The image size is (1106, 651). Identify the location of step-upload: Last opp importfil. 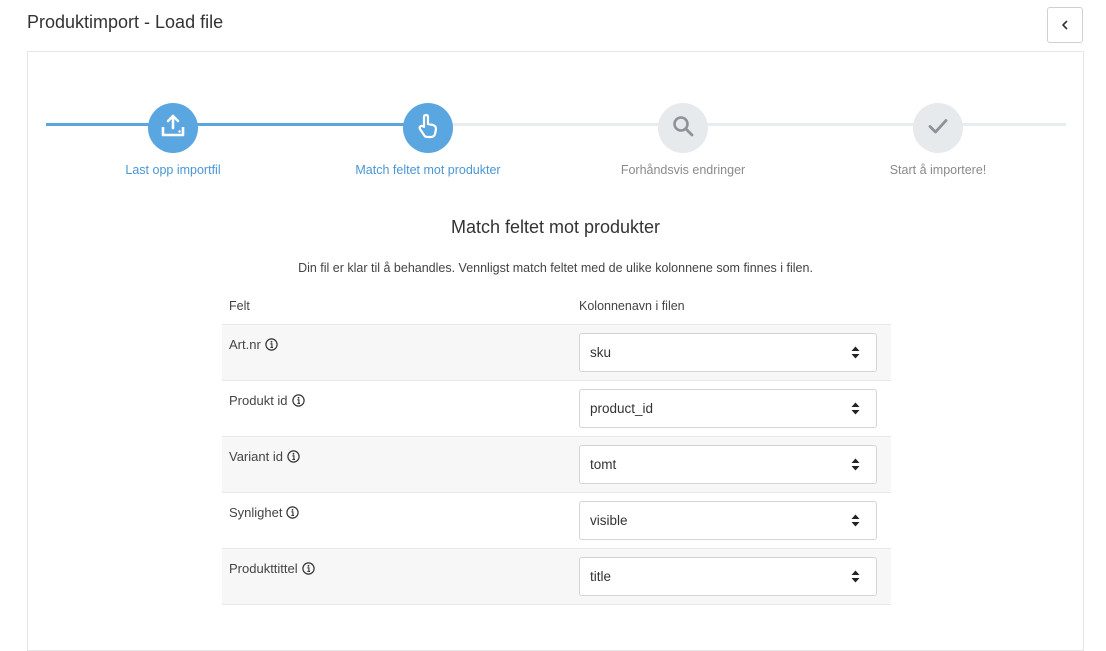
(173, 140).